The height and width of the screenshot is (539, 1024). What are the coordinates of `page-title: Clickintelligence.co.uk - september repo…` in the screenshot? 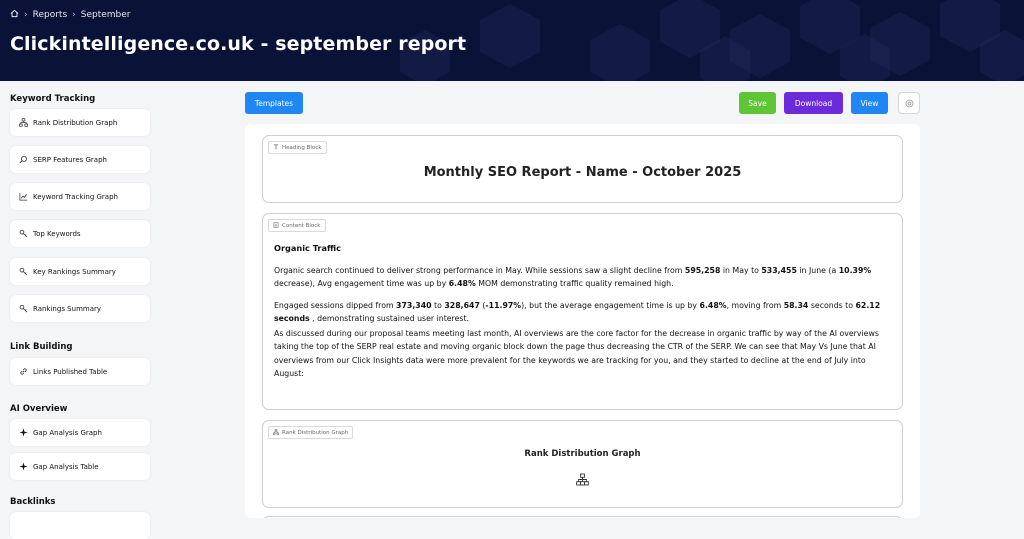 It's located at (238, 44).